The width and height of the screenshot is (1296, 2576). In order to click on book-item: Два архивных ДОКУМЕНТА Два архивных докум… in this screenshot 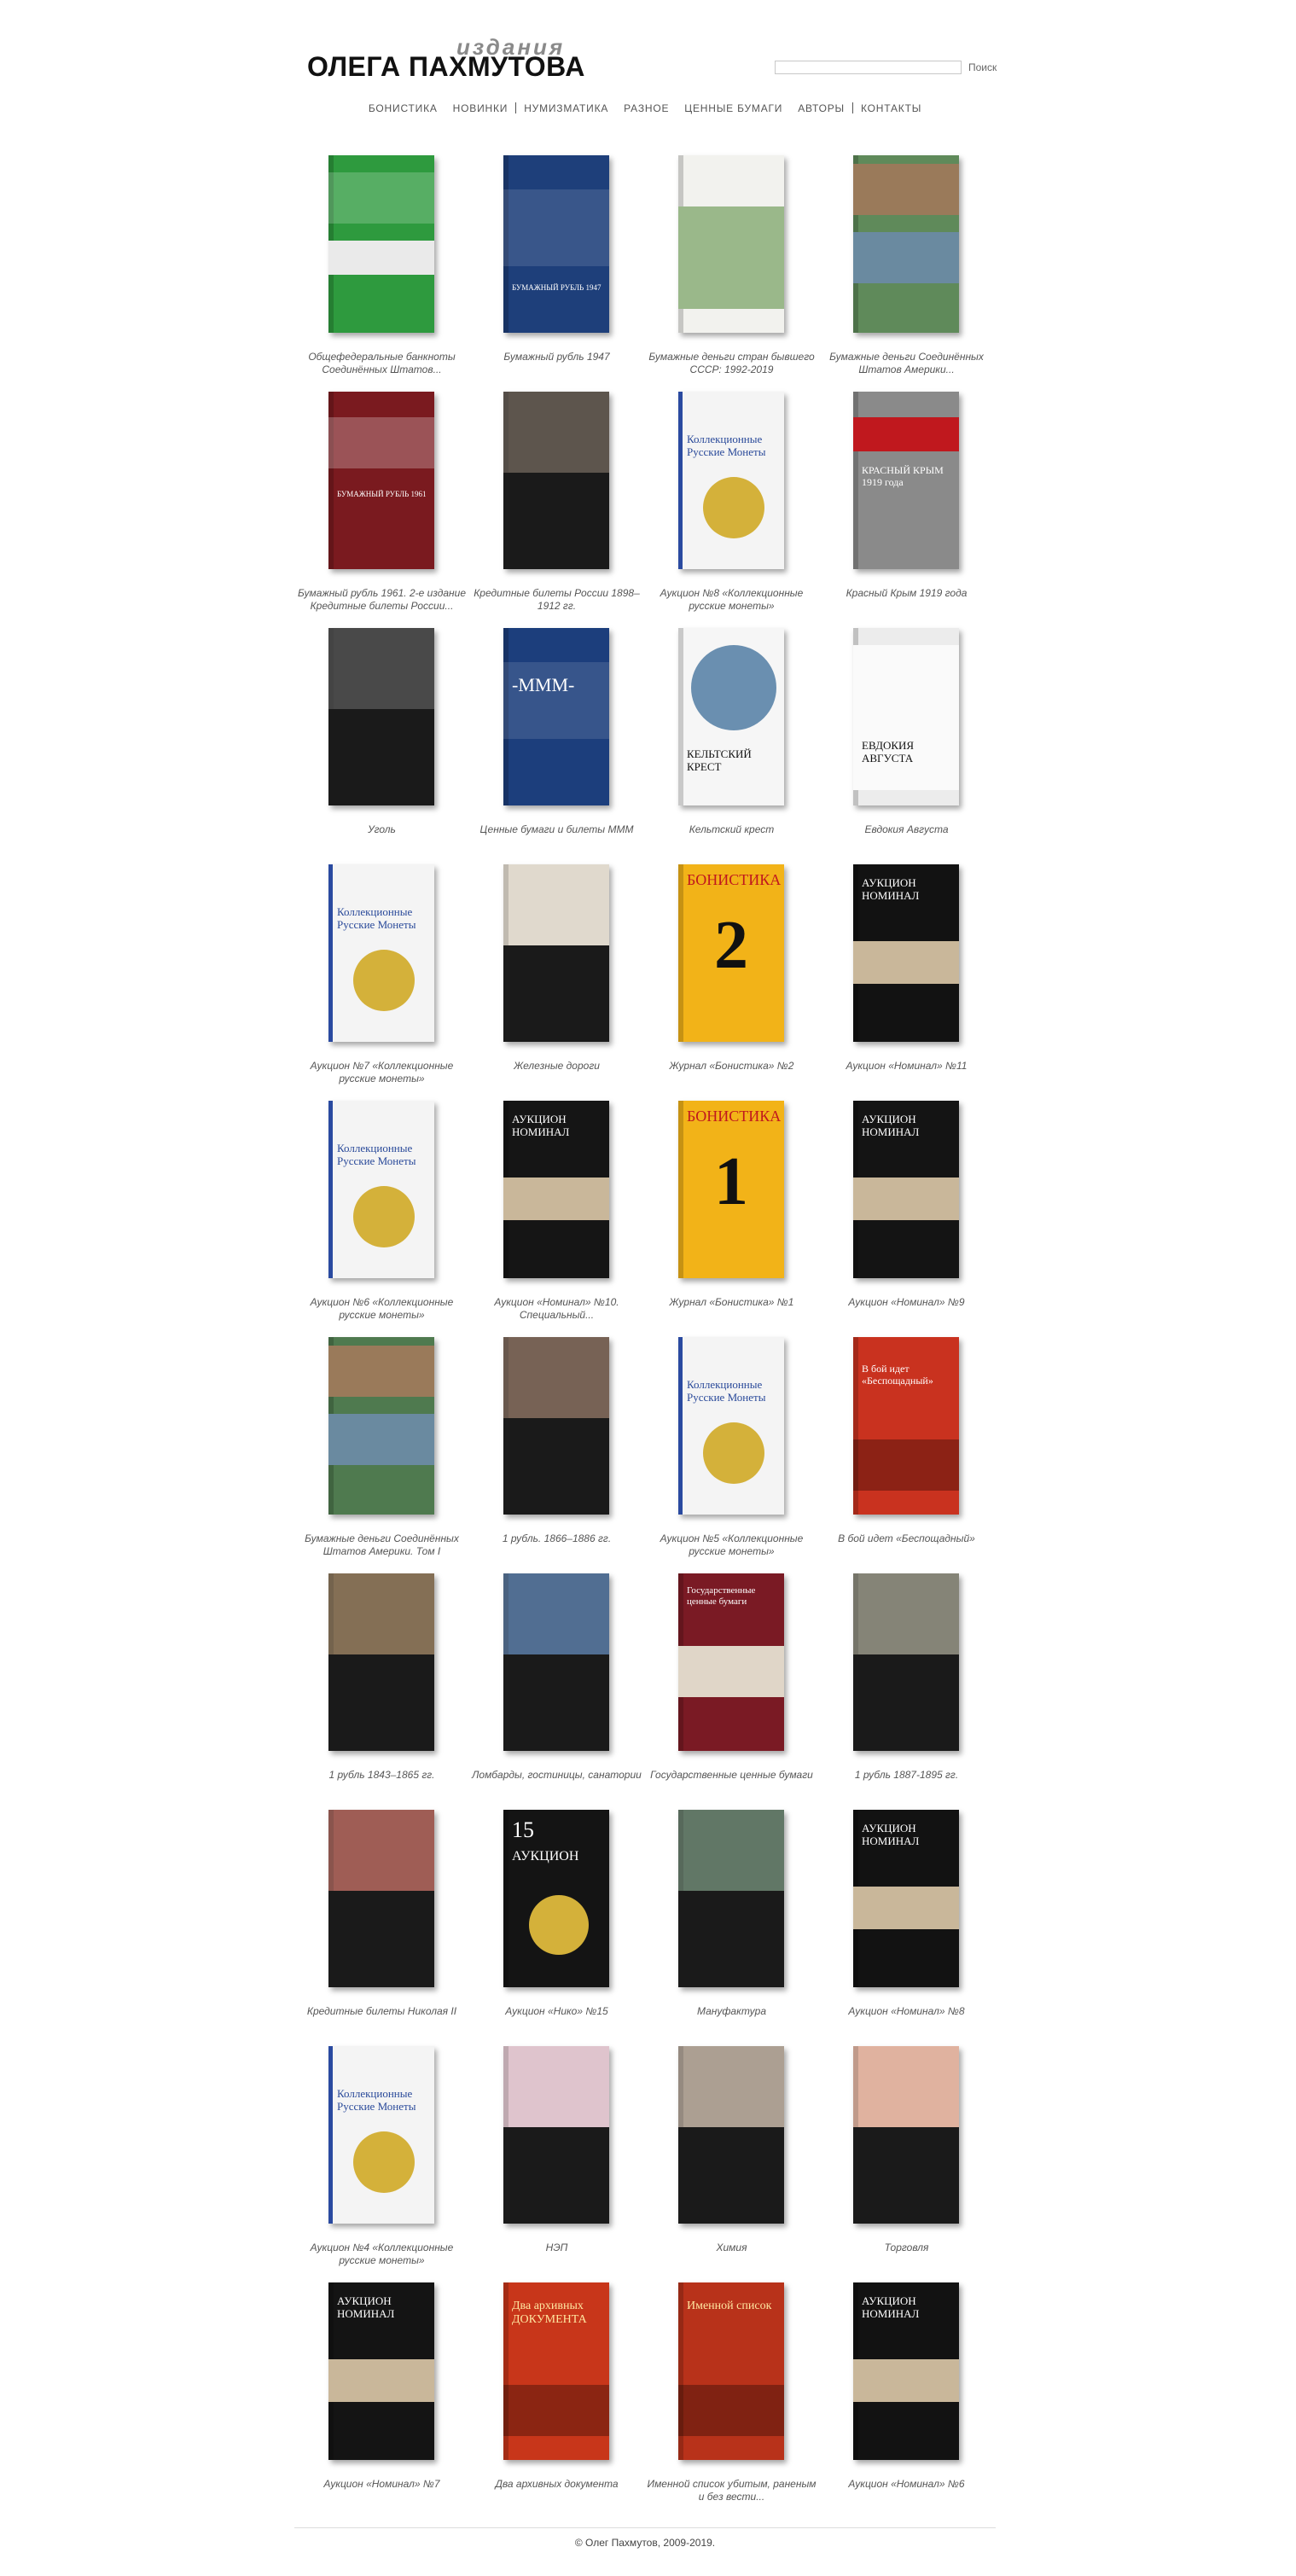, I will do `click(556, 2396)`.